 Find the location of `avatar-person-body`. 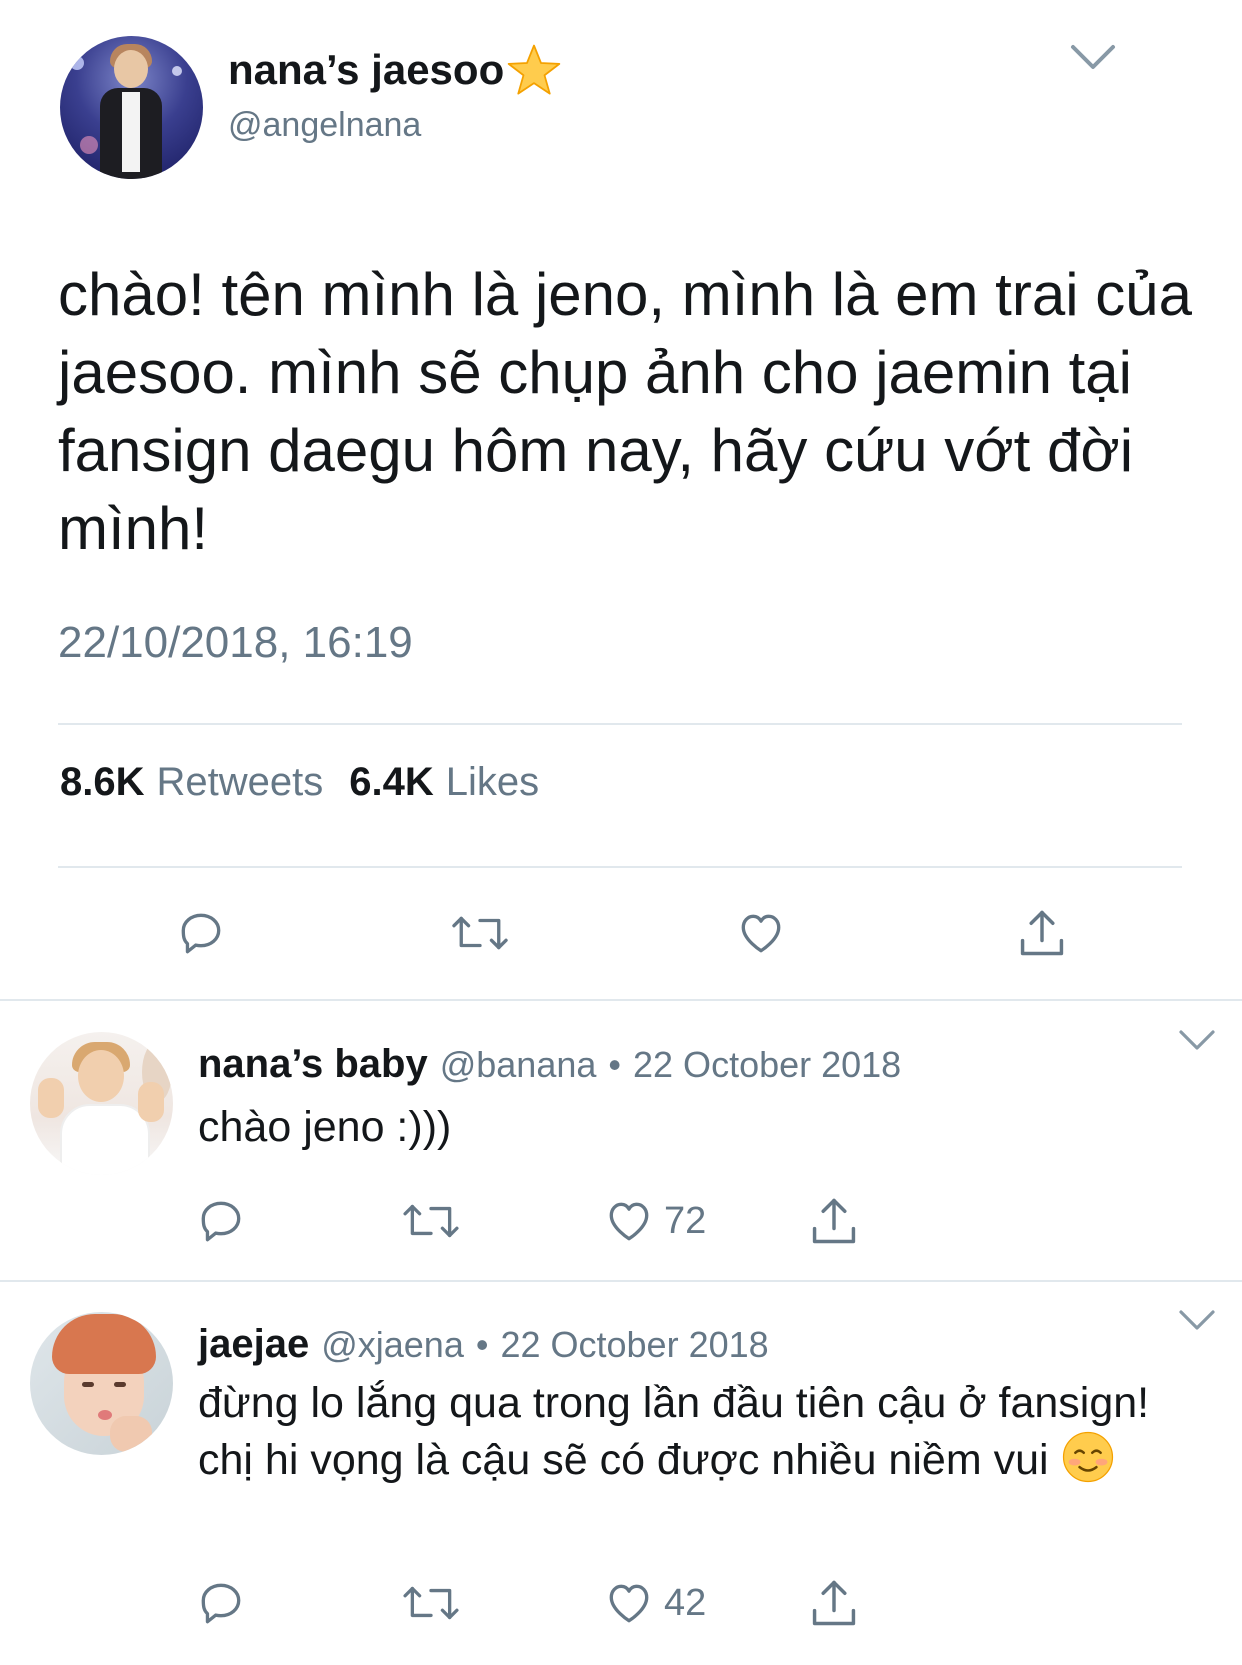

avatar-person-body is located at coordinates (105, 1139).